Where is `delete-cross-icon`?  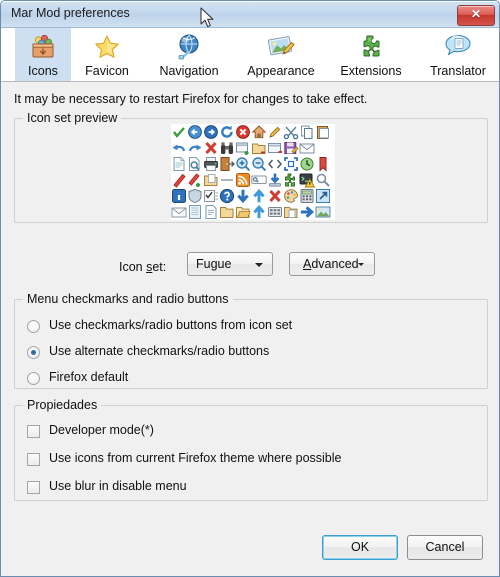 delete-cross-icon is located at coordinates (211, 148).